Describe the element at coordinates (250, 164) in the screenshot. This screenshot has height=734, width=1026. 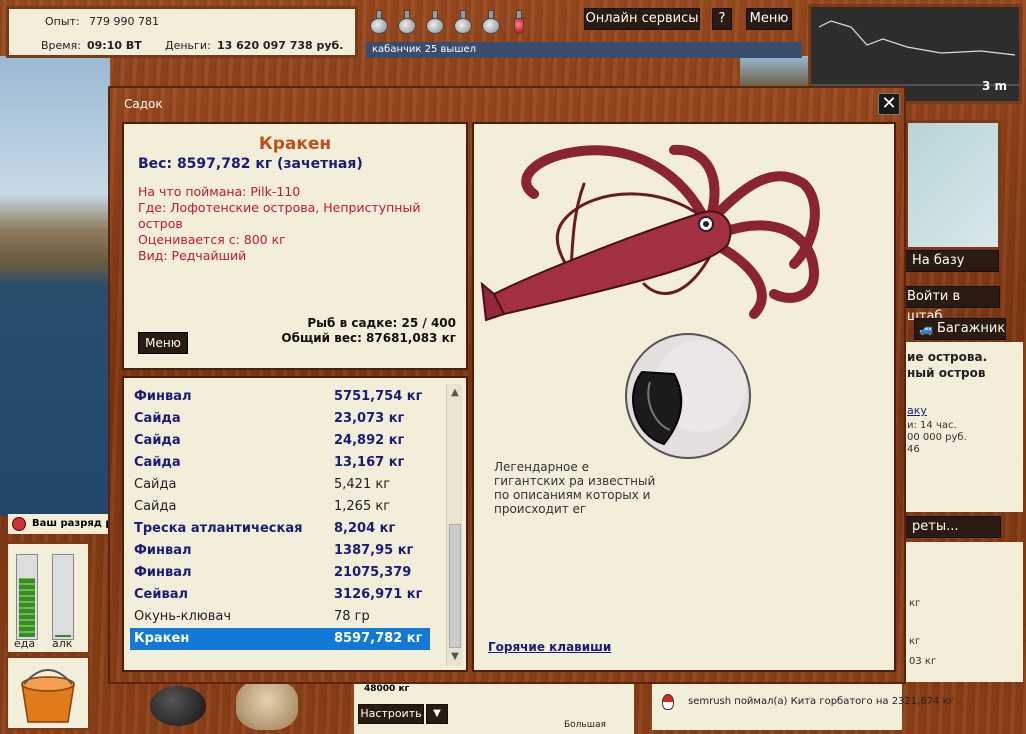
I see `fish-weight: Вес: 8597,782 кг (зачетная)` at that location.